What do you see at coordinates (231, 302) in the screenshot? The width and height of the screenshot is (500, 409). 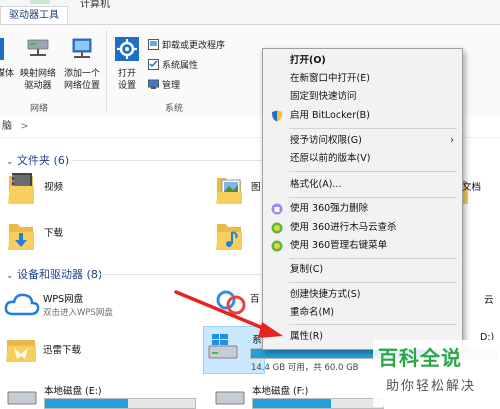 I see `baidu-cloud-icon` at bounding box center [231, 302].